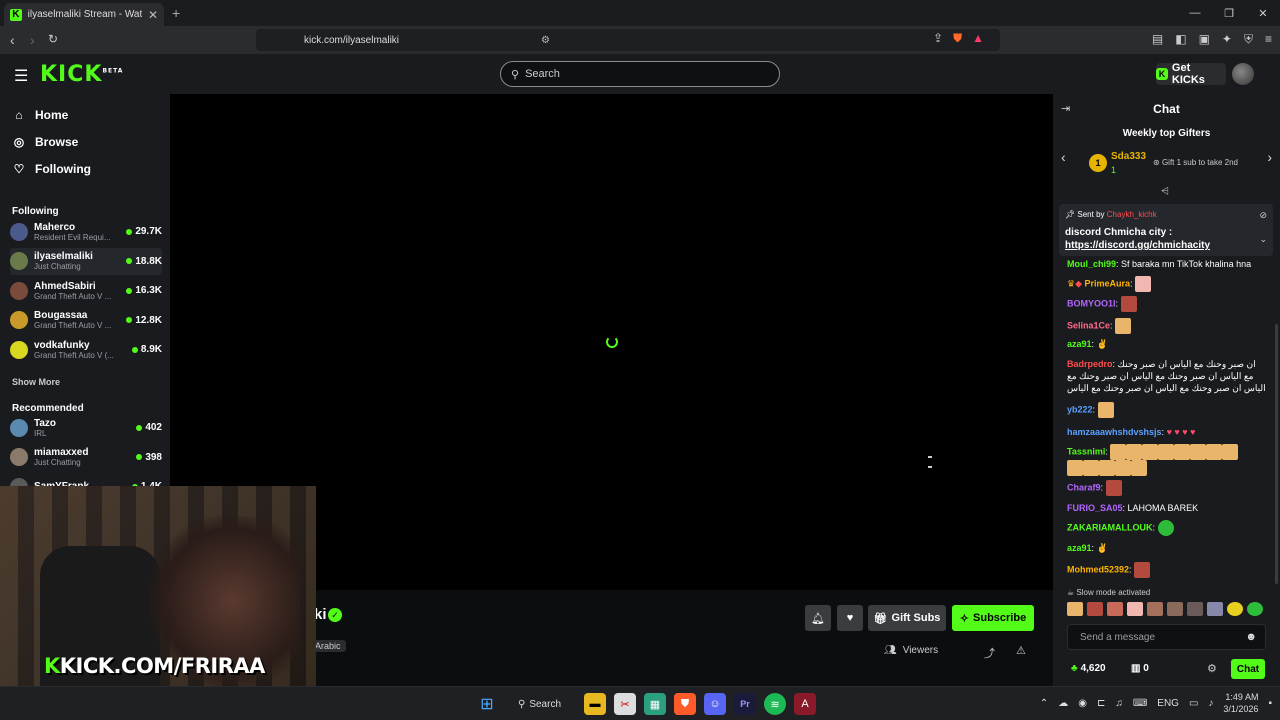  I want to click on chat-scrollbar, so click(1276, 454).